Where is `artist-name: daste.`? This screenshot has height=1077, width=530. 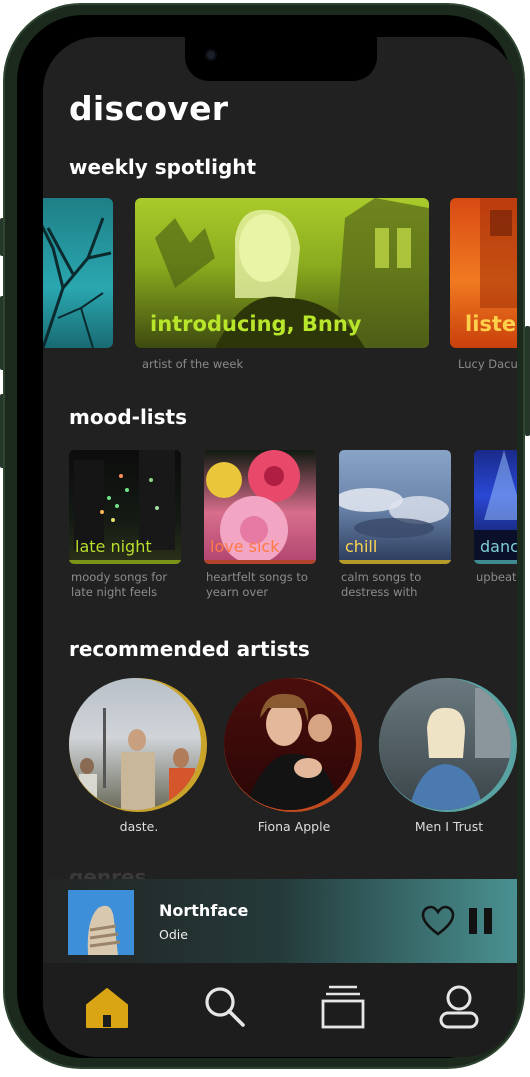 artist-name: daste. is located at coordinates (139, 826).